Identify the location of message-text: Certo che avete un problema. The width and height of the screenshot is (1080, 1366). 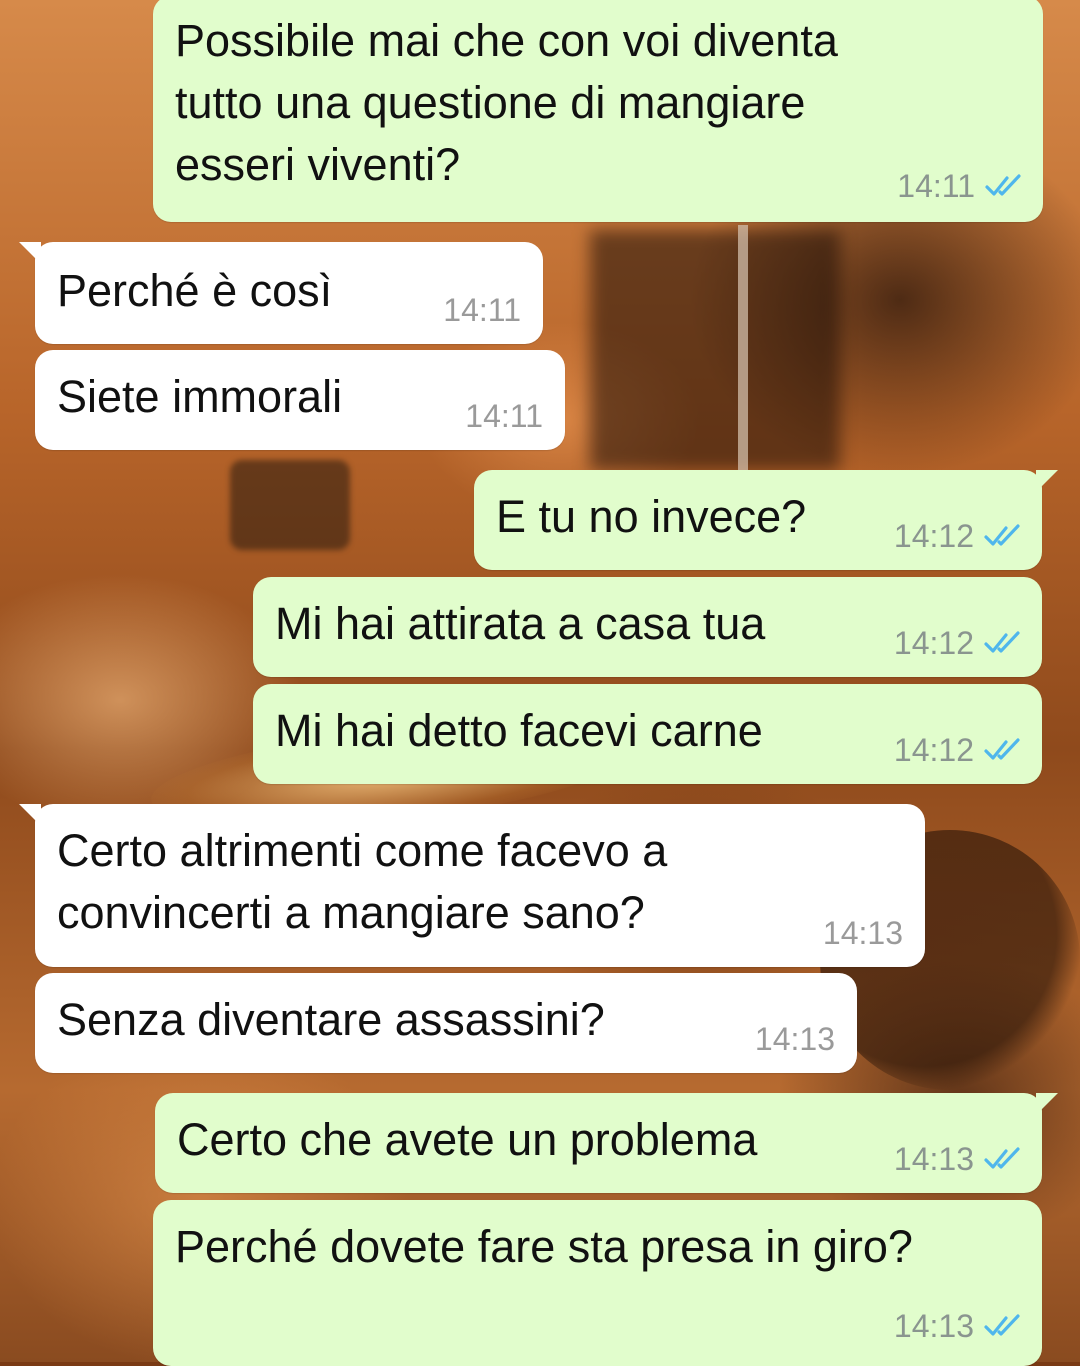
(467, 1139).